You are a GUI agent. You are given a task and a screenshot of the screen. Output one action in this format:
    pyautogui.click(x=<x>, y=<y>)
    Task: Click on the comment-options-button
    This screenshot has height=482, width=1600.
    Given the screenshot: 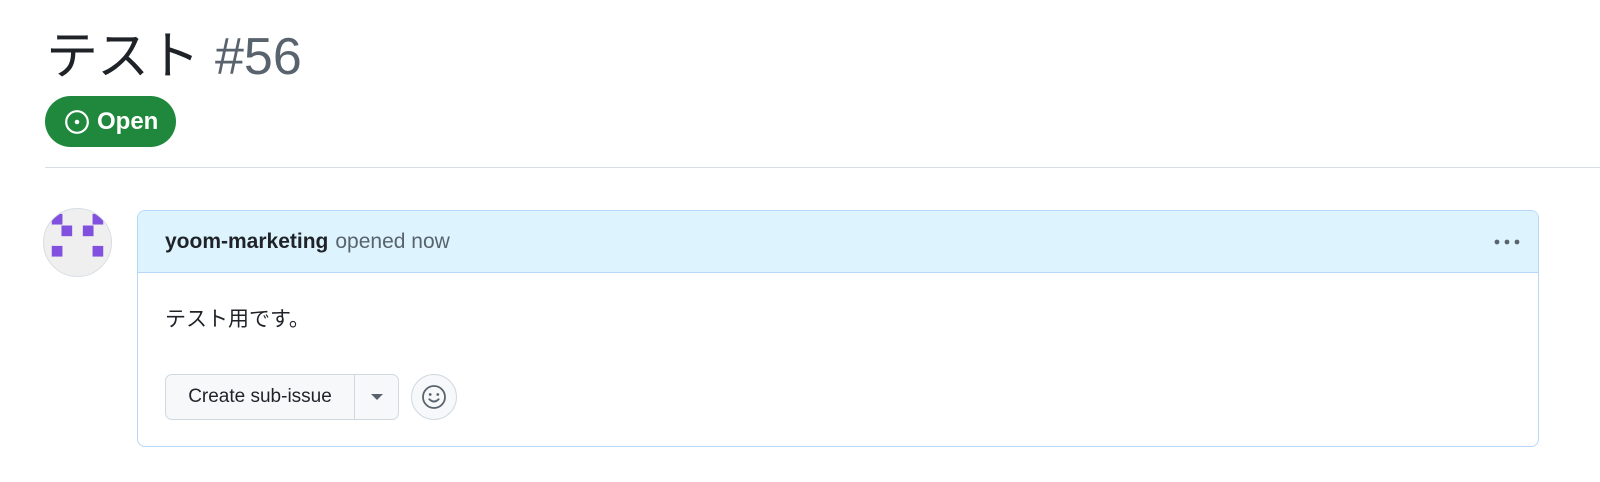 What is the action you would take?
    pyautogui.click(x=1507, y=242)
    